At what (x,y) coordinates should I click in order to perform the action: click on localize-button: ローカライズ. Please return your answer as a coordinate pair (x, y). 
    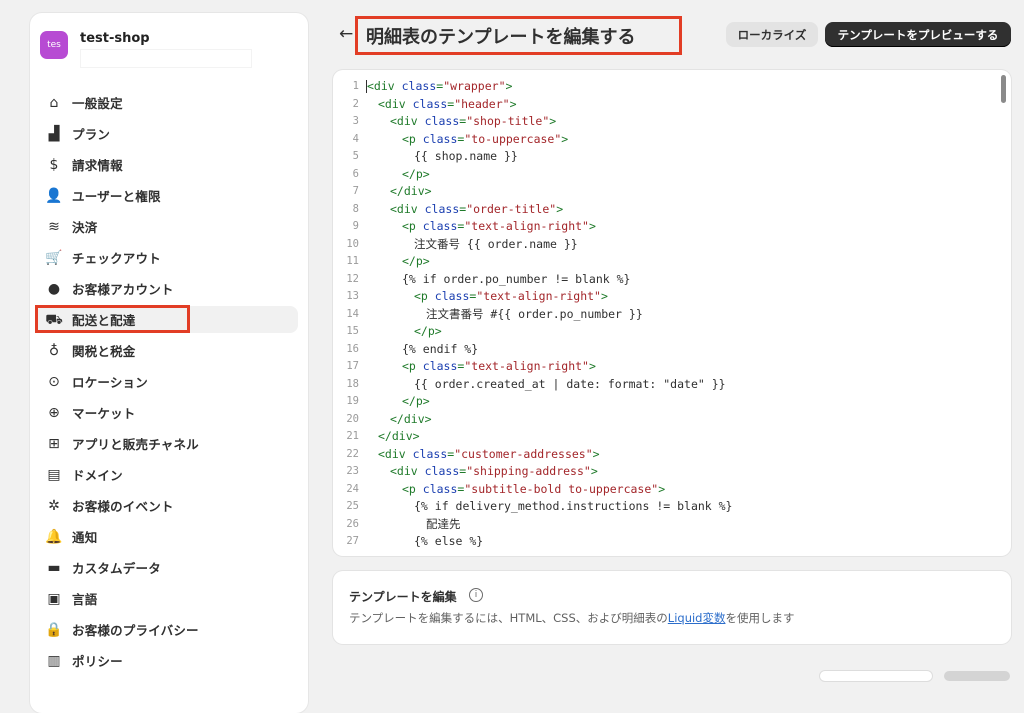
    Looking at the image, I should click on (772, 34).